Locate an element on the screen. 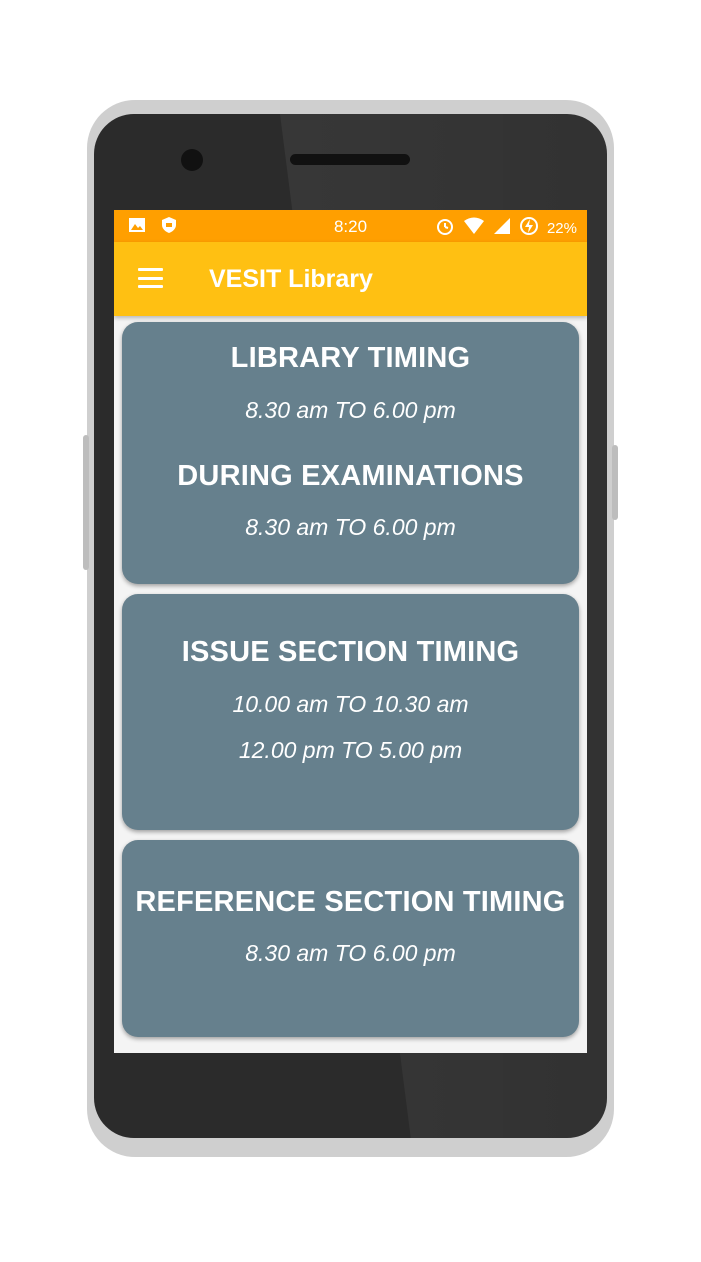 This screenshot has width=701, height=1262. alarm-icon is located at coordinates (445, 228).